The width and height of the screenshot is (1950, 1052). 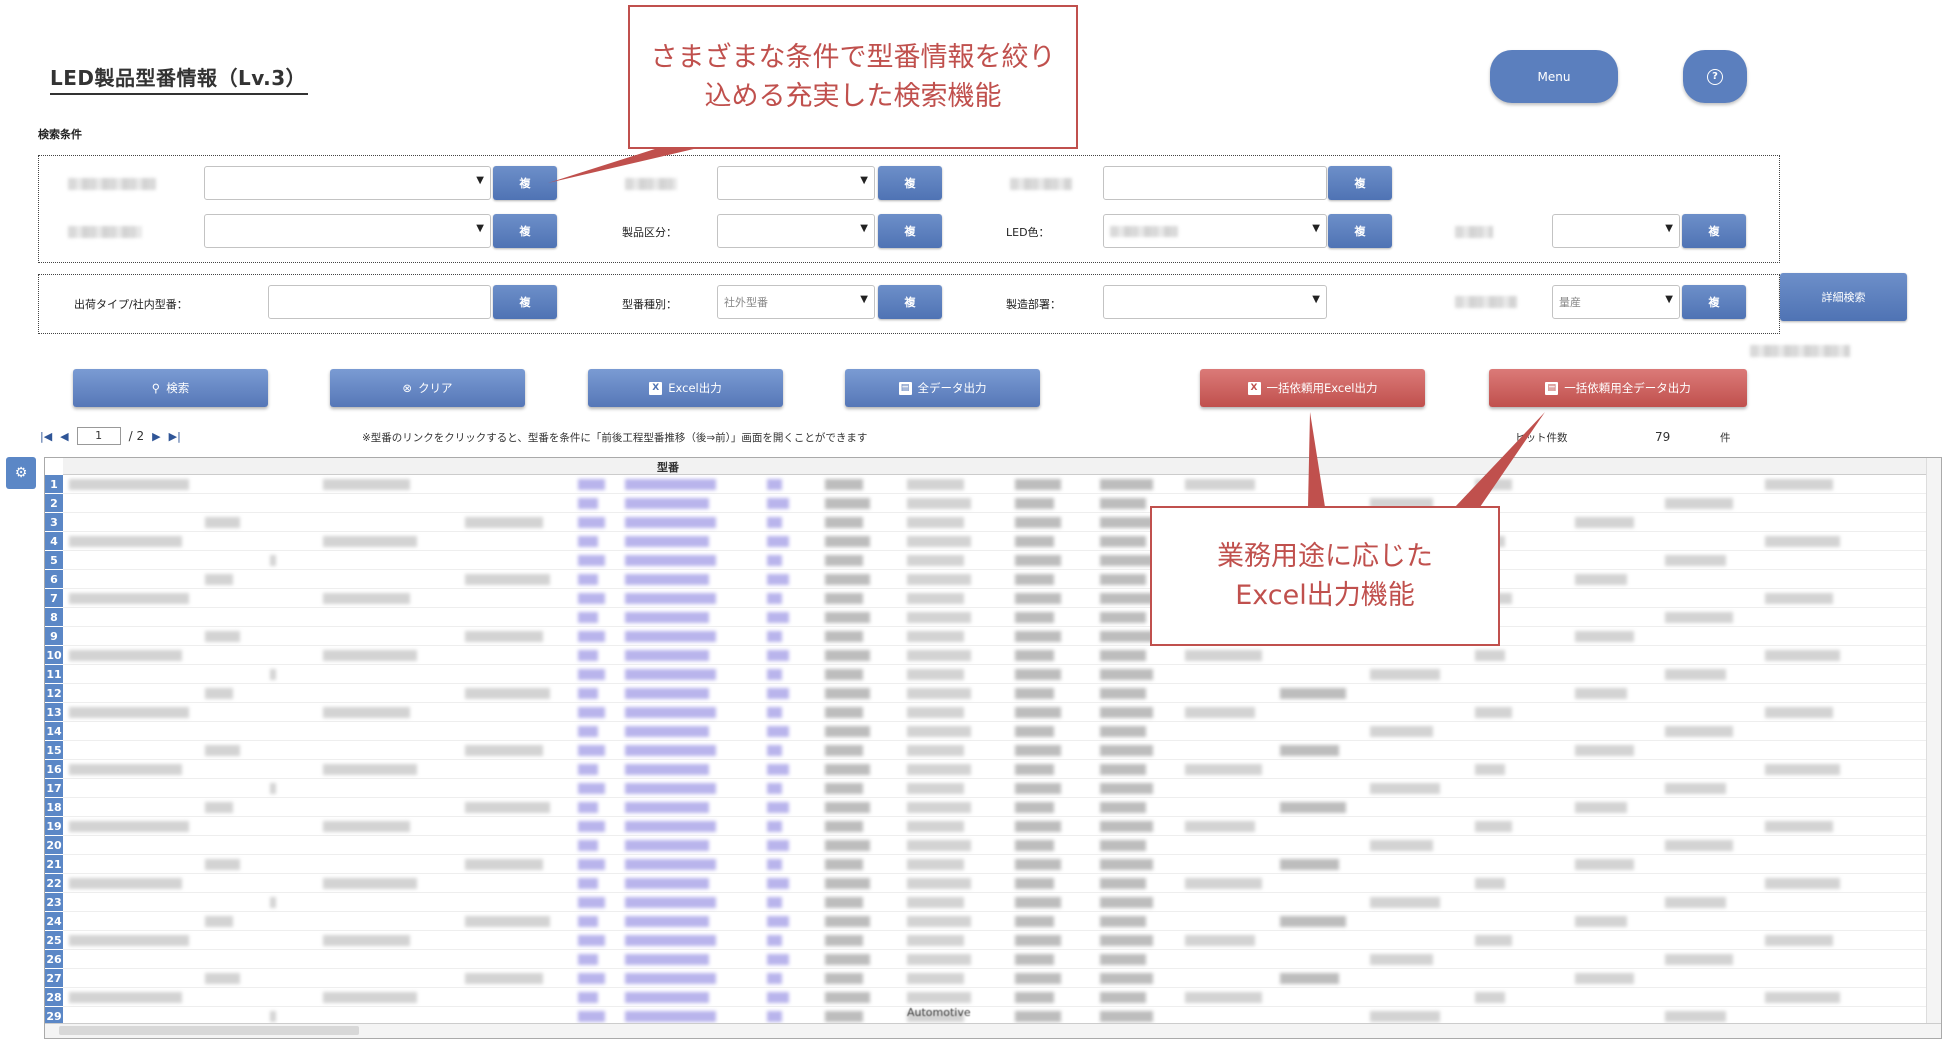 I want to click on row-number: 9, so click(x=54, y=636).